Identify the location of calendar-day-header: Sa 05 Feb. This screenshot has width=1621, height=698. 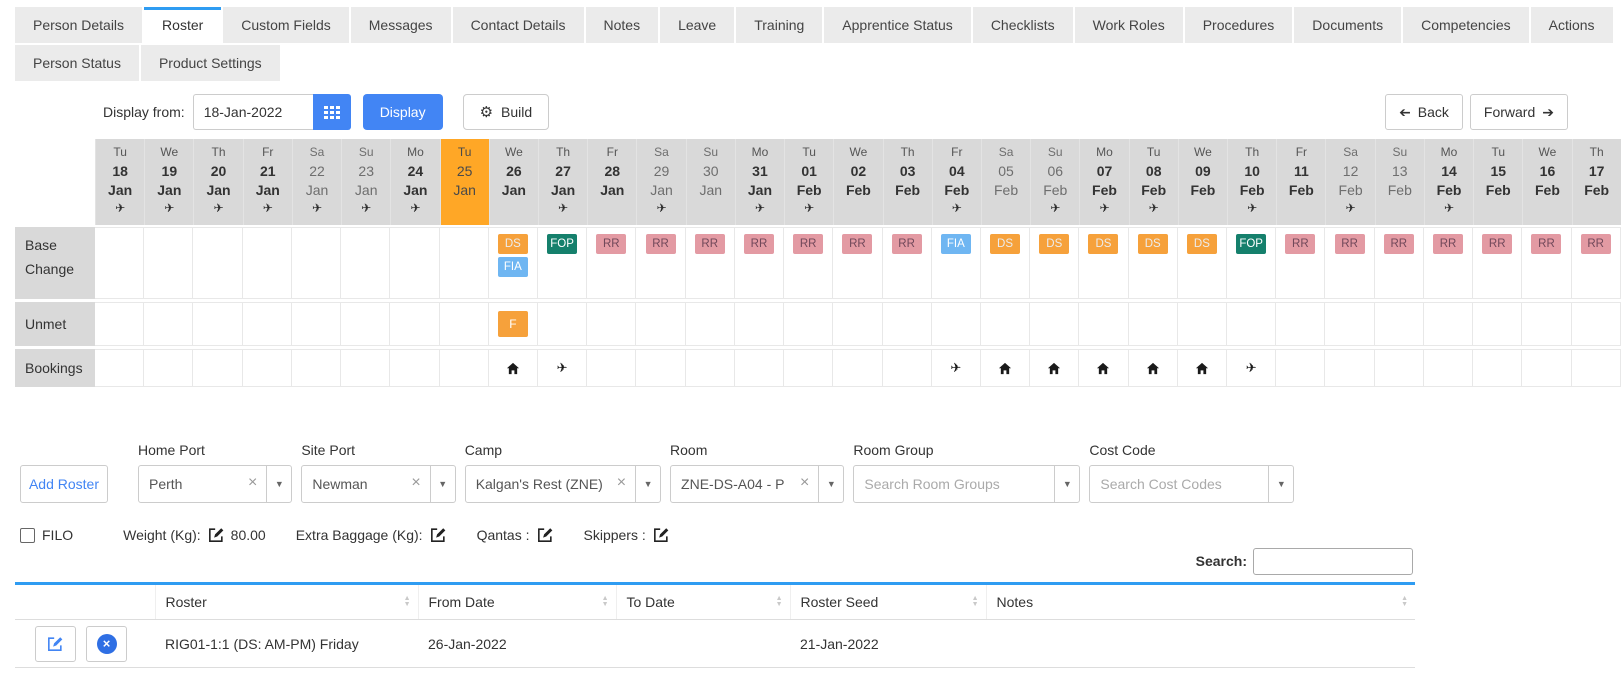
(1005, 182).